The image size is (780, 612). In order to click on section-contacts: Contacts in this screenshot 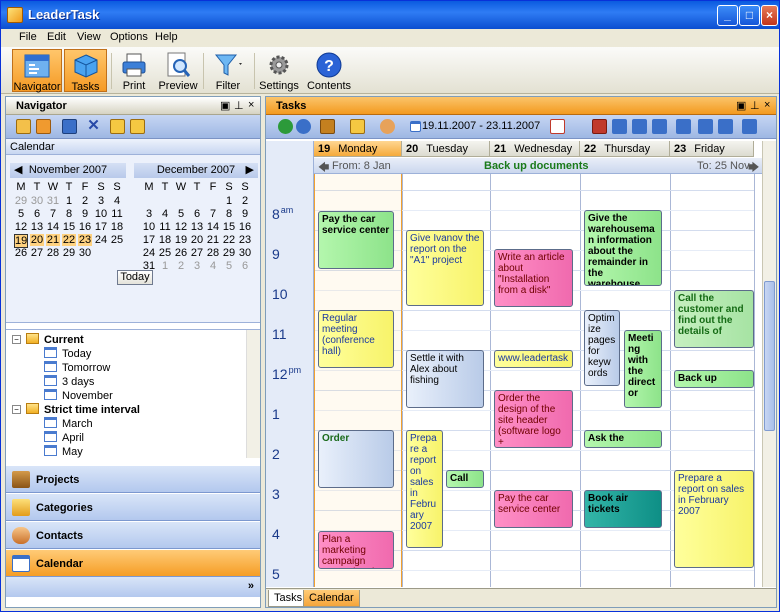, I will do `click(133, 535)`.